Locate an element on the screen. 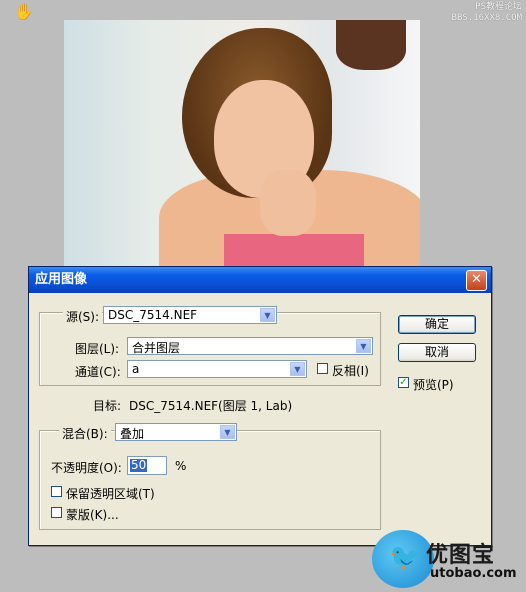 This screenshot has height=592, width=526. layer-value: 合并图层 is located at coordinates (156, 348).